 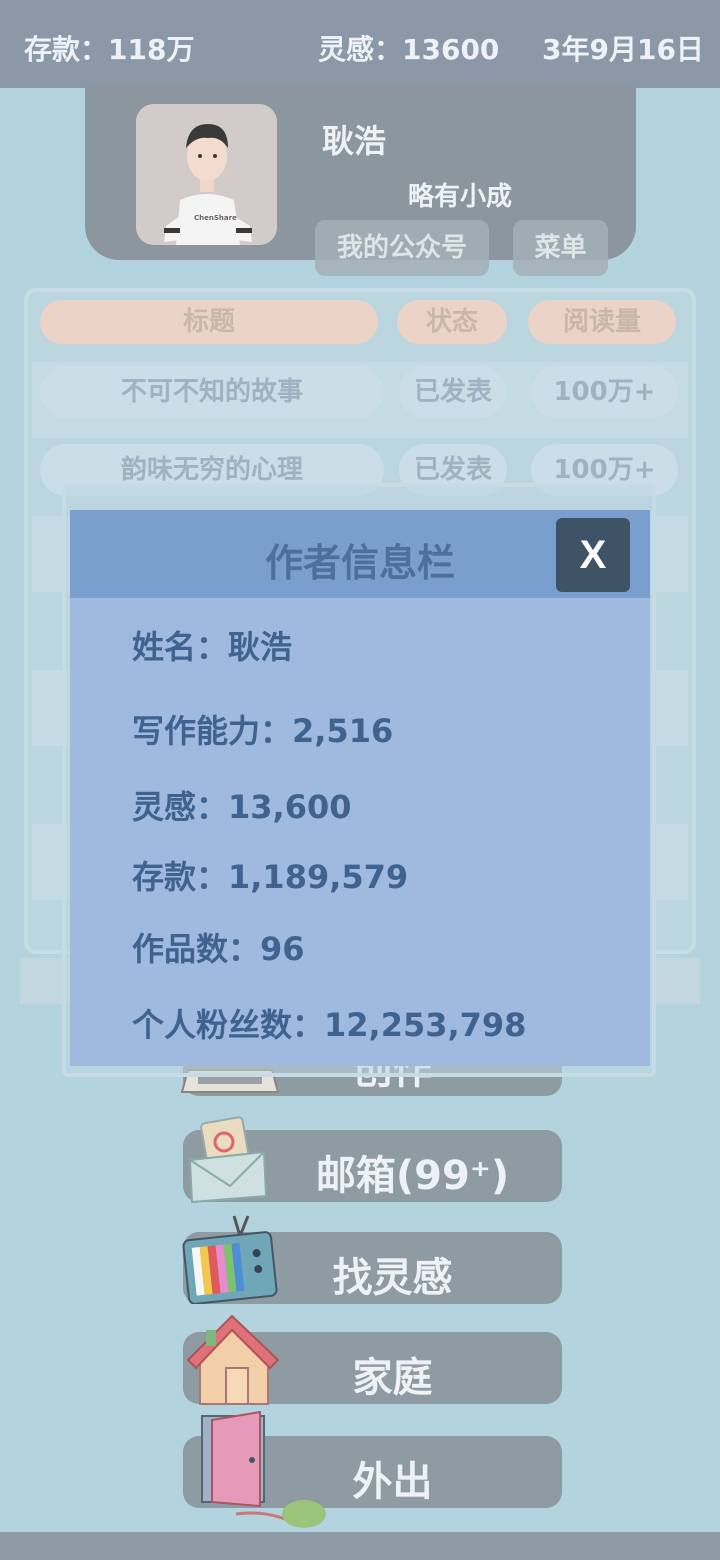 What do you see at coordinates (602, 322) in the screenshot?
I see `column-header-reads: 阅读量` at bounding box center [602, 322].